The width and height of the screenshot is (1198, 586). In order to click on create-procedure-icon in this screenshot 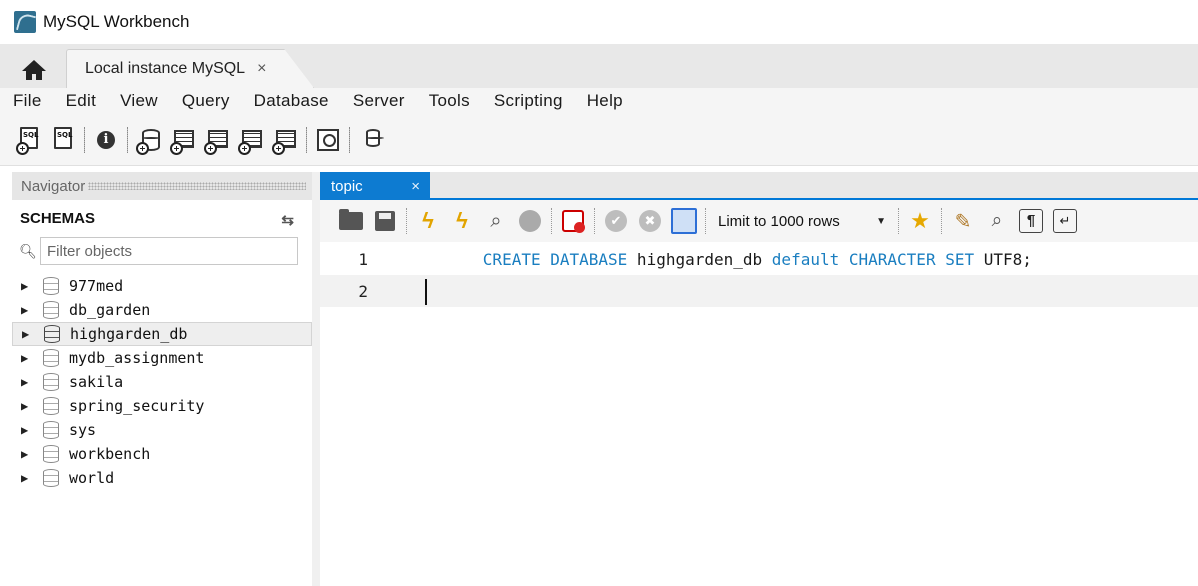, I will do `click(251, 140)`.